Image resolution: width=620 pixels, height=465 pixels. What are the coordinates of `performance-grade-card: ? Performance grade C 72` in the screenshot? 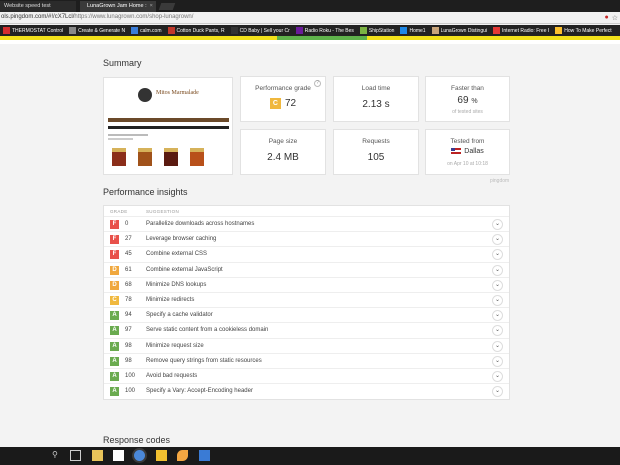 It's located at (283, 99).